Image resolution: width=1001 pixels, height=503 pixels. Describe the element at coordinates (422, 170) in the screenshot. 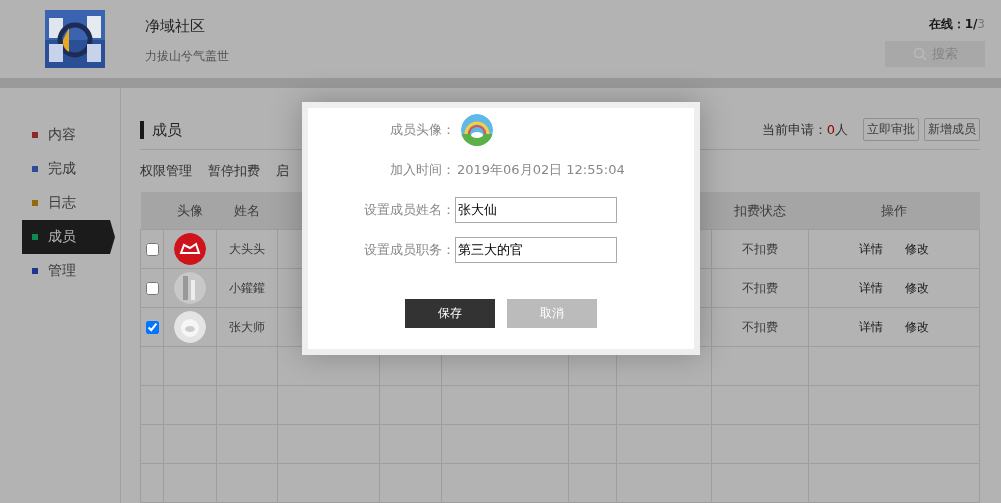

I see `field-label: 加入时间：` at that location.